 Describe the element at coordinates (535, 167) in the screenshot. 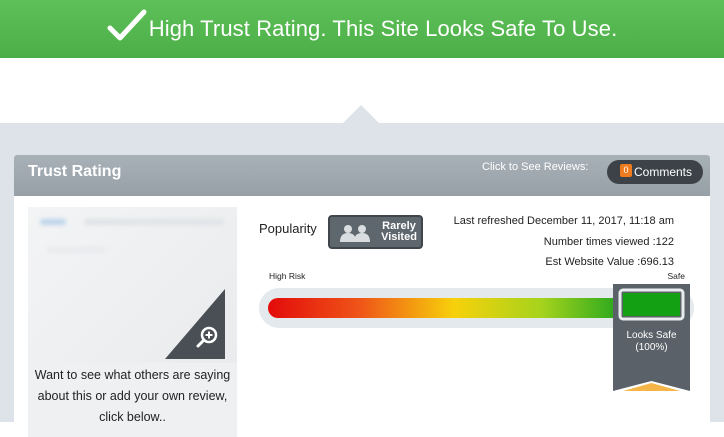

I see `reviews-prompt: Click to See Reviews:` at that location.